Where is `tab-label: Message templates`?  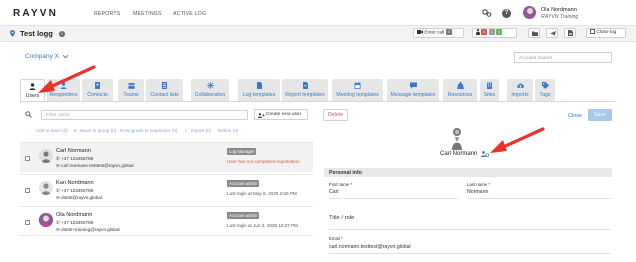
tab-label: Message templates is located at coordinates (413, 95).